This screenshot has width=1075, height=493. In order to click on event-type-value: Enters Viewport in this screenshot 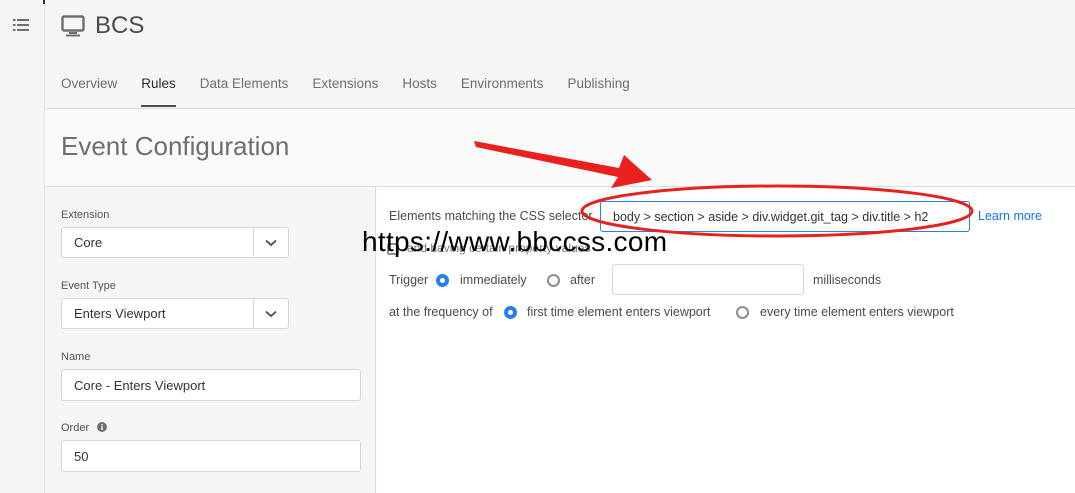, I will do `click(120, 313)`.